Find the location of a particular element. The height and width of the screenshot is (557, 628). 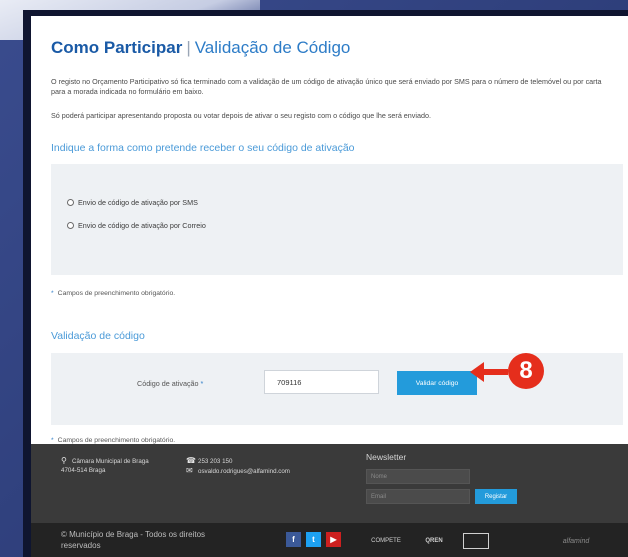

required-note-text: Campos de preenchimento obrigatório. is located at coordinates (116, 293).